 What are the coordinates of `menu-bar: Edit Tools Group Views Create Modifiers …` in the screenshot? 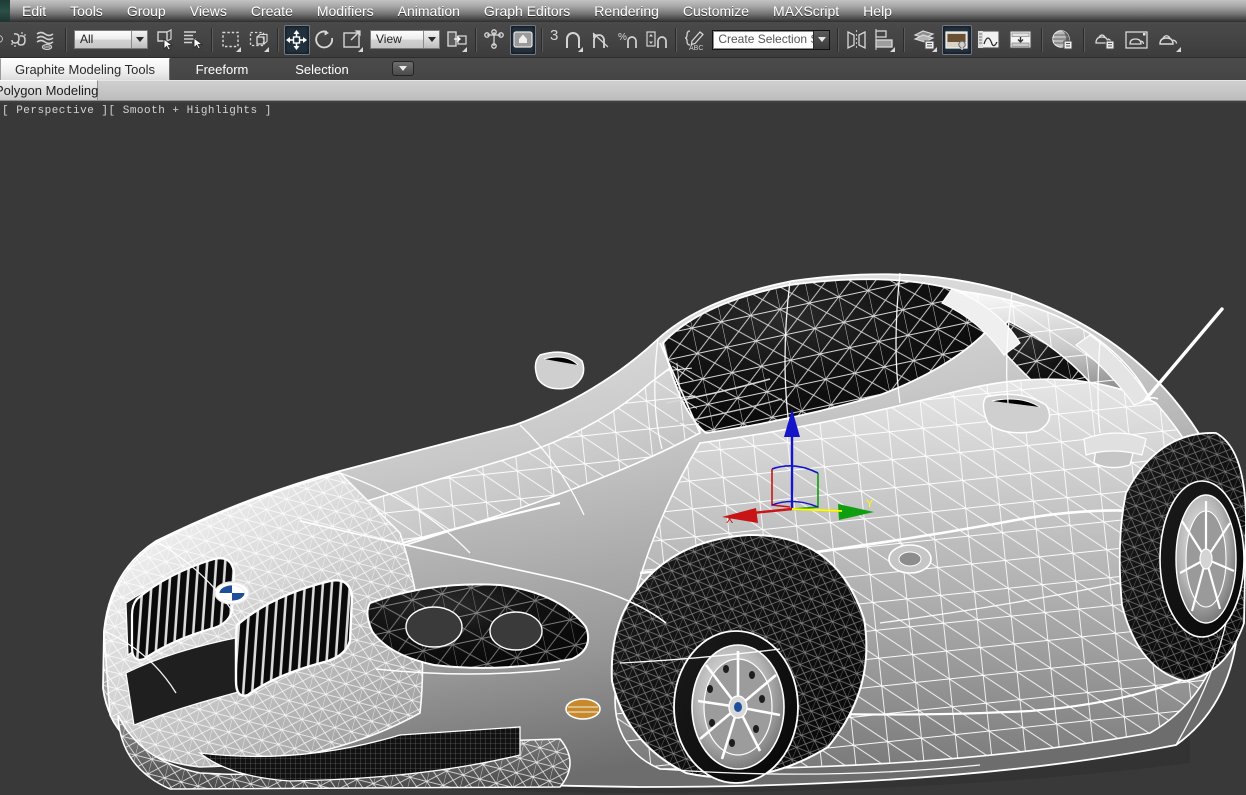 It's located at (623, 11).